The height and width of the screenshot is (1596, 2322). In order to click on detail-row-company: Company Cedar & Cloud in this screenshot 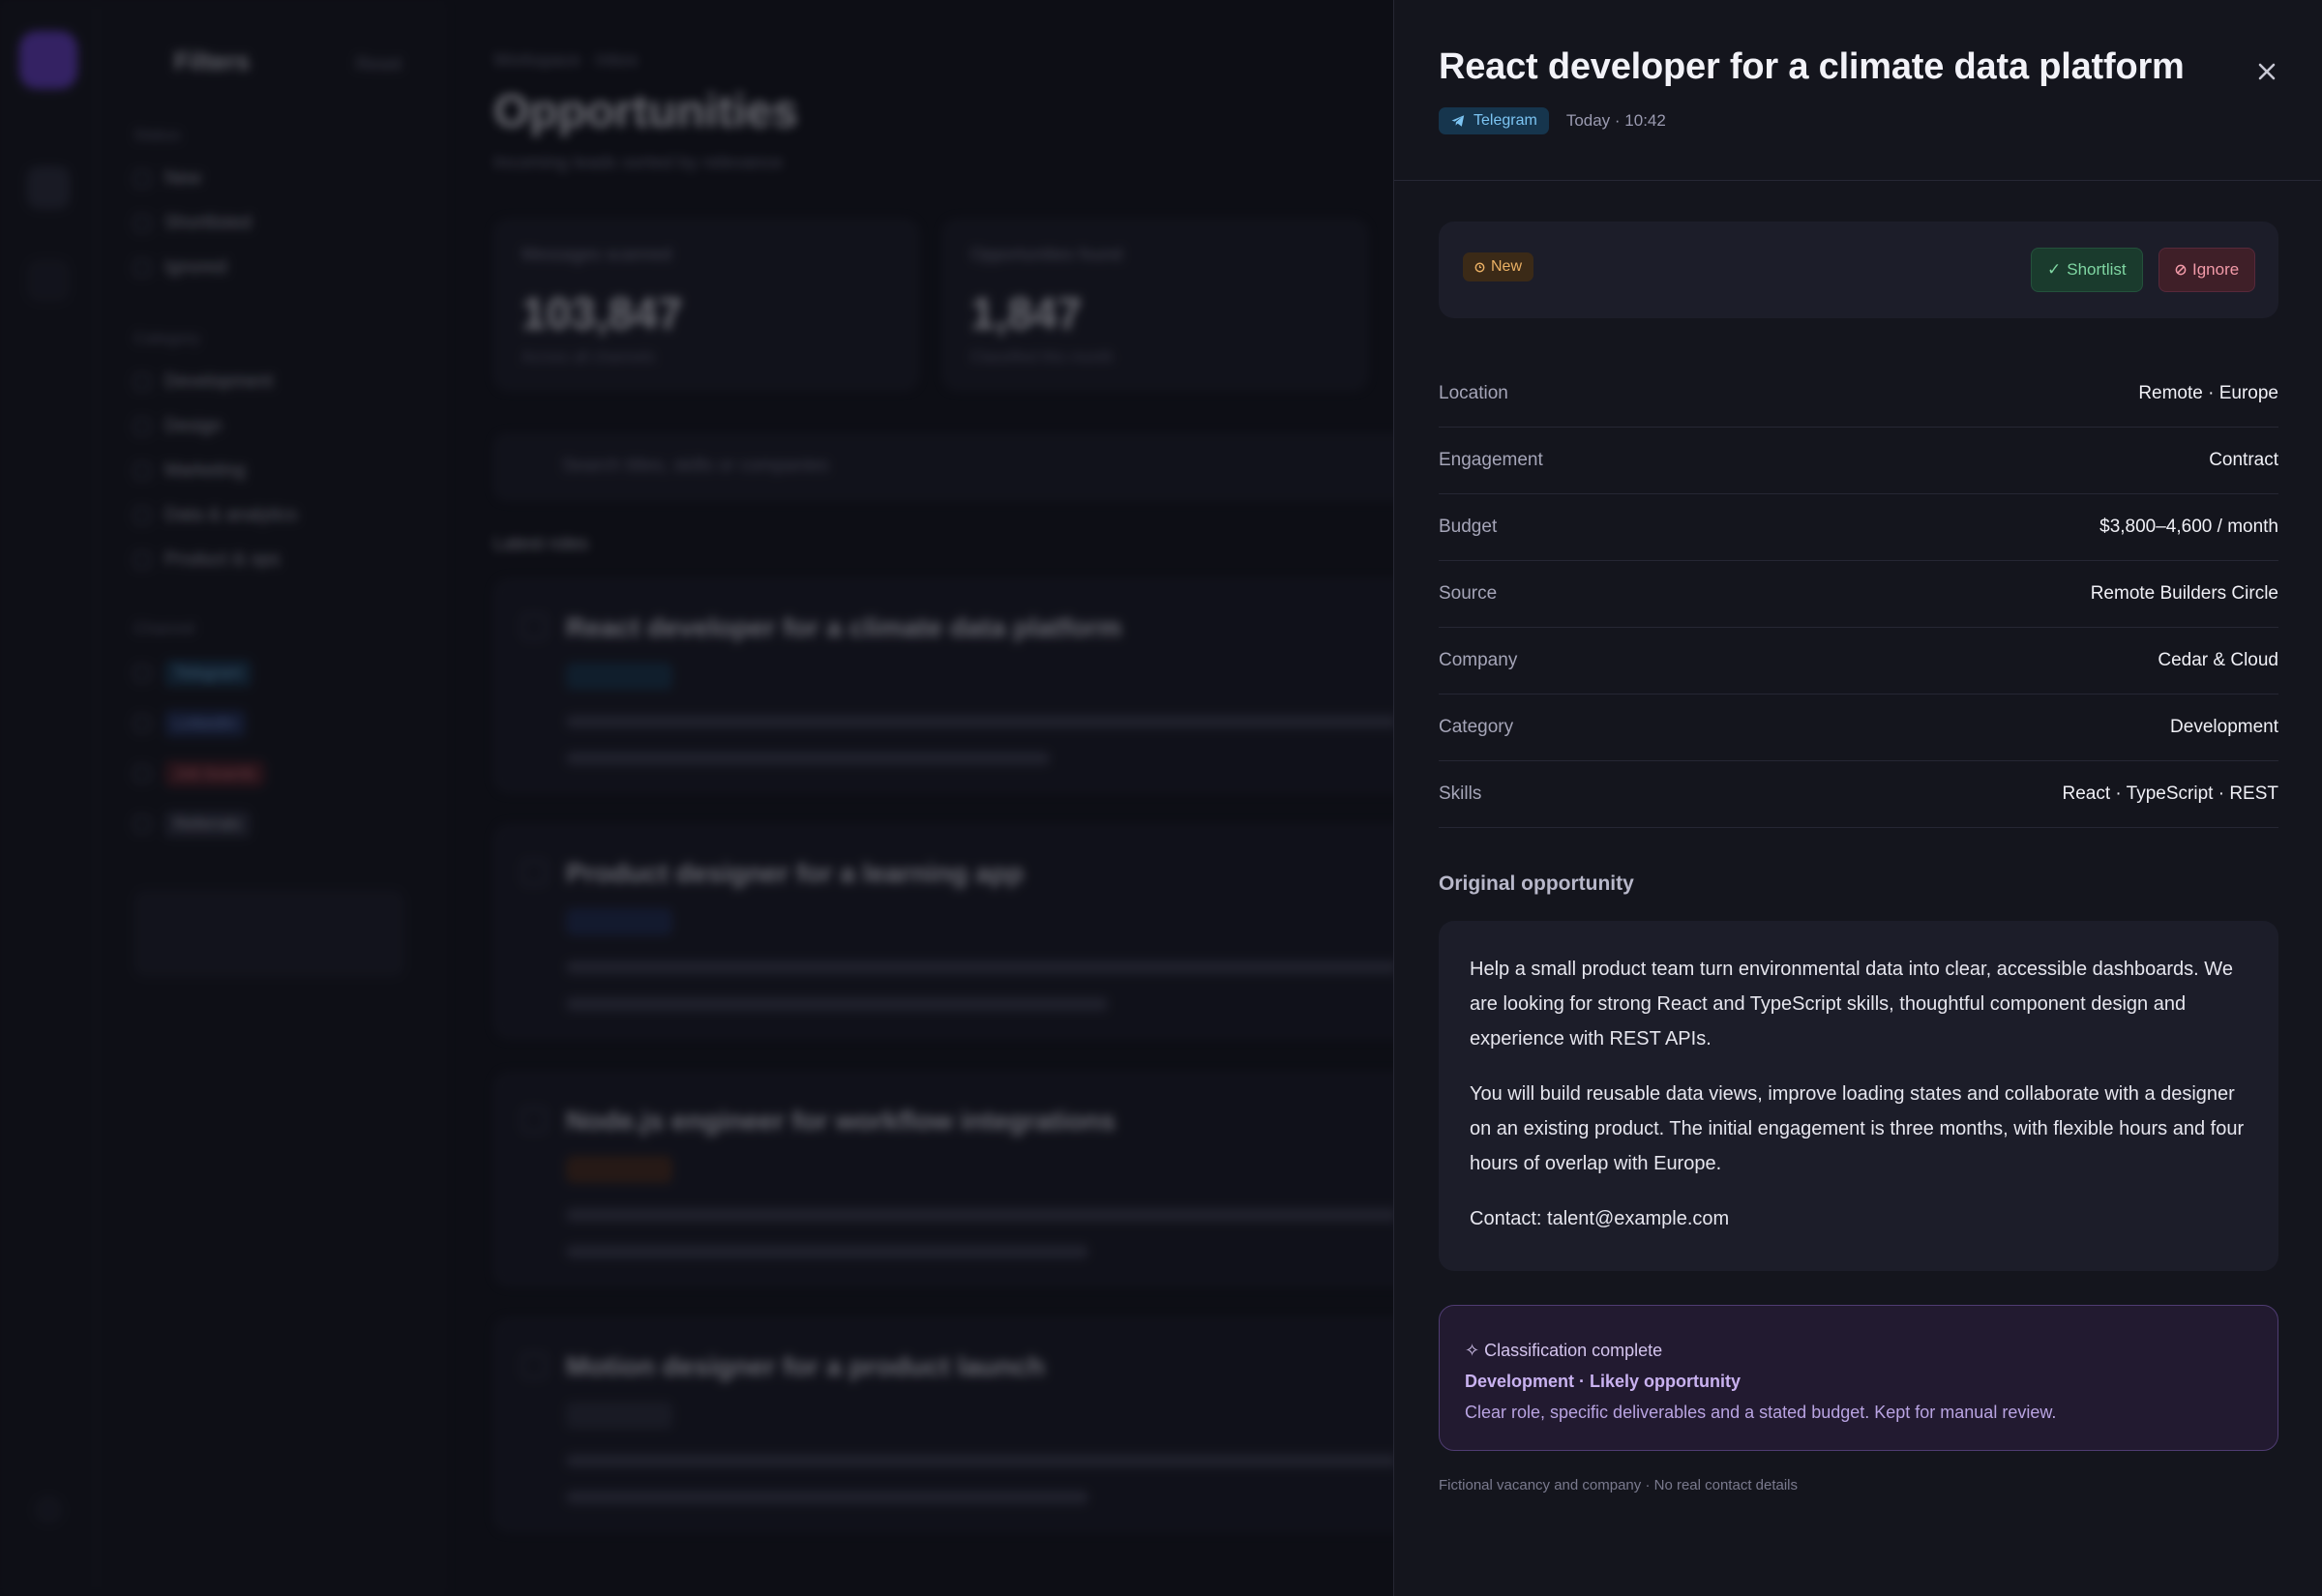, I will do `click(1858, 661)`.